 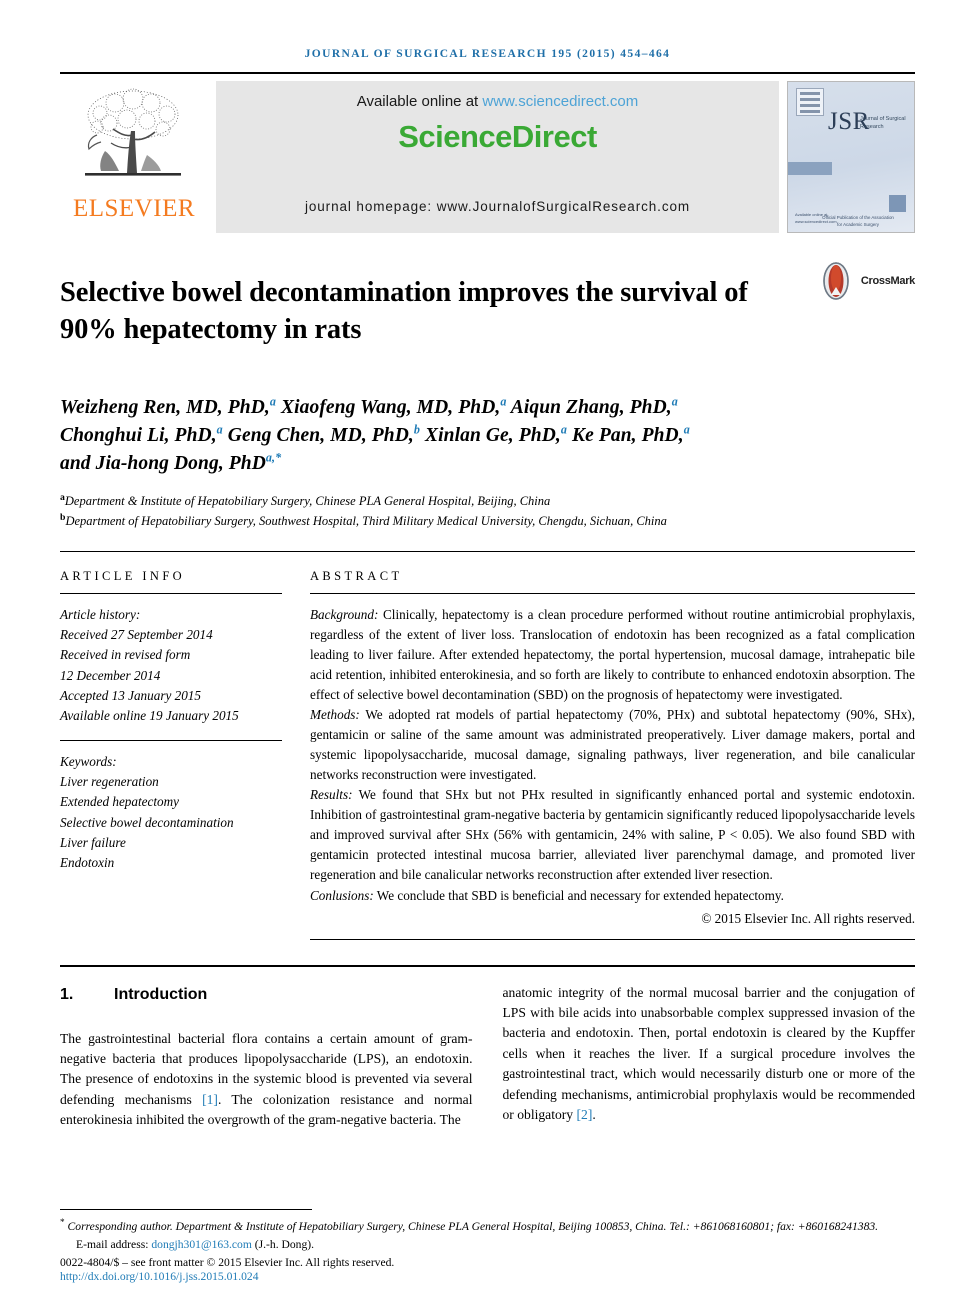 I want to click on keyword-item: Extended hepatectomy, so click(x=119, y=802).